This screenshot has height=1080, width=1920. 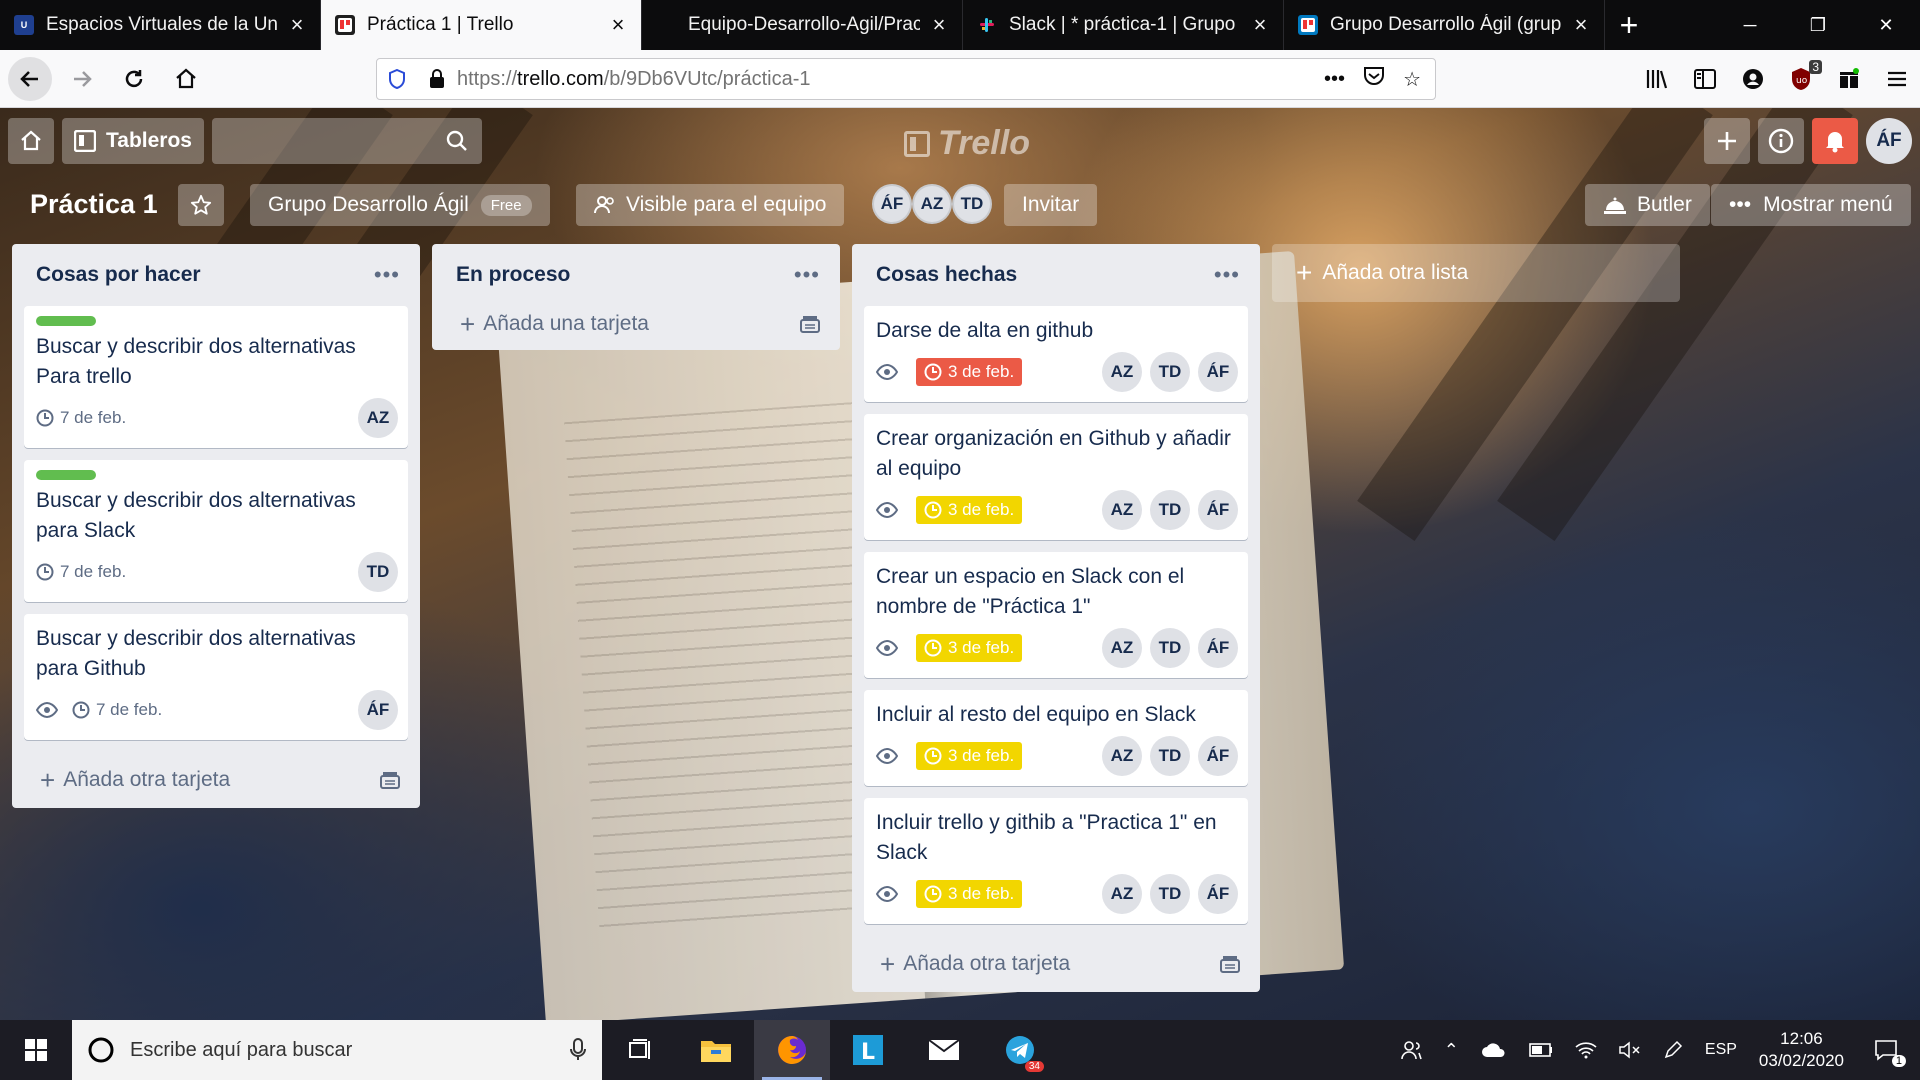 What do you see at coordinates (1781, 141) in the screenshot?
I see `info-button` at bounding box center [1781, 141].